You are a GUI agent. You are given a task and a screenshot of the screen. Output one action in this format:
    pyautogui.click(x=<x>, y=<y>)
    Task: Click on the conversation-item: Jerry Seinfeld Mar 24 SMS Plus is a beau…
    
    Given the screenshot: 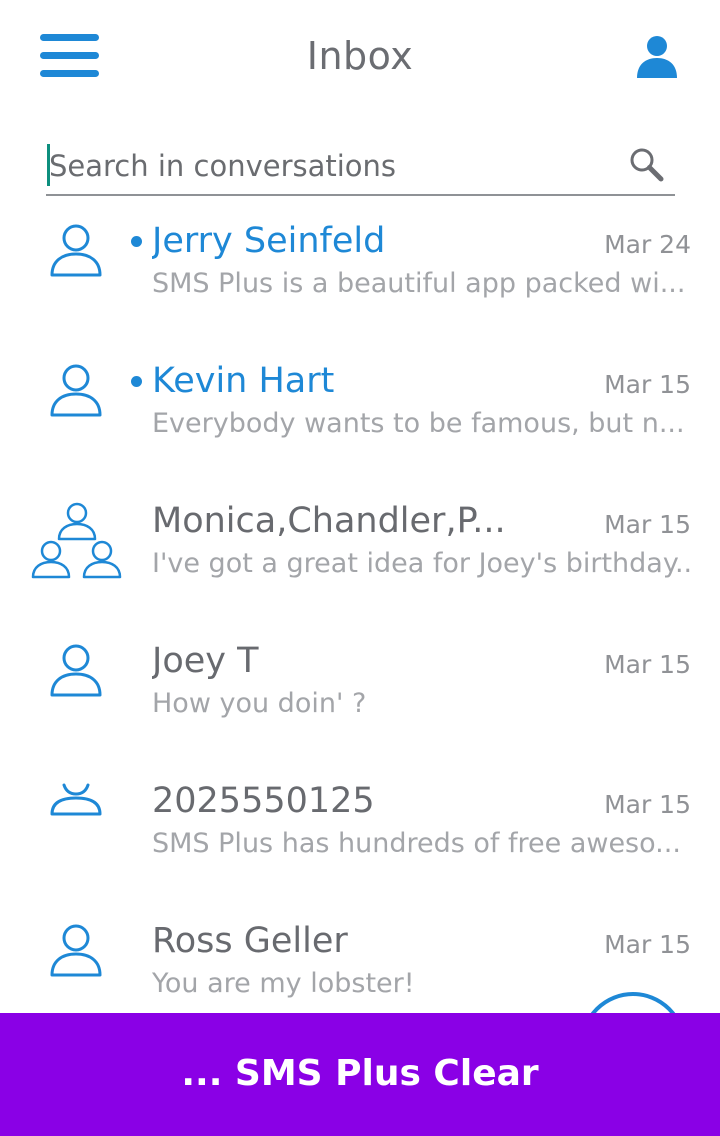 What is the action you would take?
    pyautogui.click(x=360, y=275)
    